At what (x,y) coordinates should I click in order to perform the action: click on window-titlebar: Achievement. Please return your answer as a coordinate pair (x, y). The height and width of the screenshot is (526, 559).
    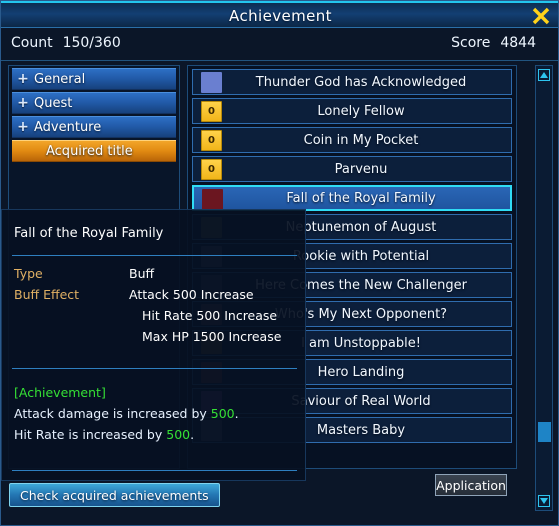
    Looking at the image, I should click on (279, 15).